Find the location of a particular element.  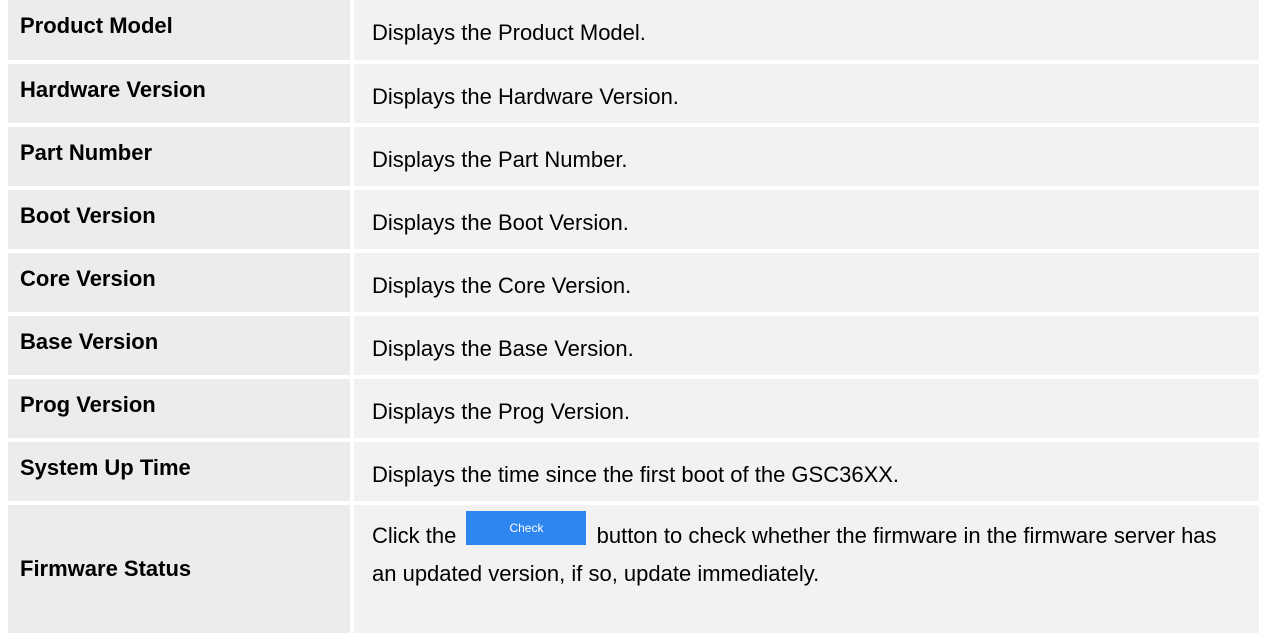

check-button: Check is located at coordinates (526, 528).